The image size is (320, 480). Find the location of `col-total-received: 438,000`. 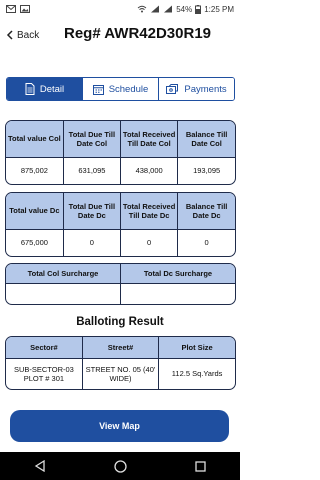

col-total-received: 438,000 is located at coordinates (149, 170).